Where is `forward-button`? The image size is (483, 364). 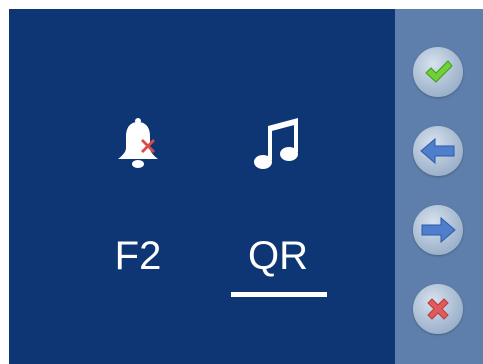 forward-button is located at coordinates (438, 230).